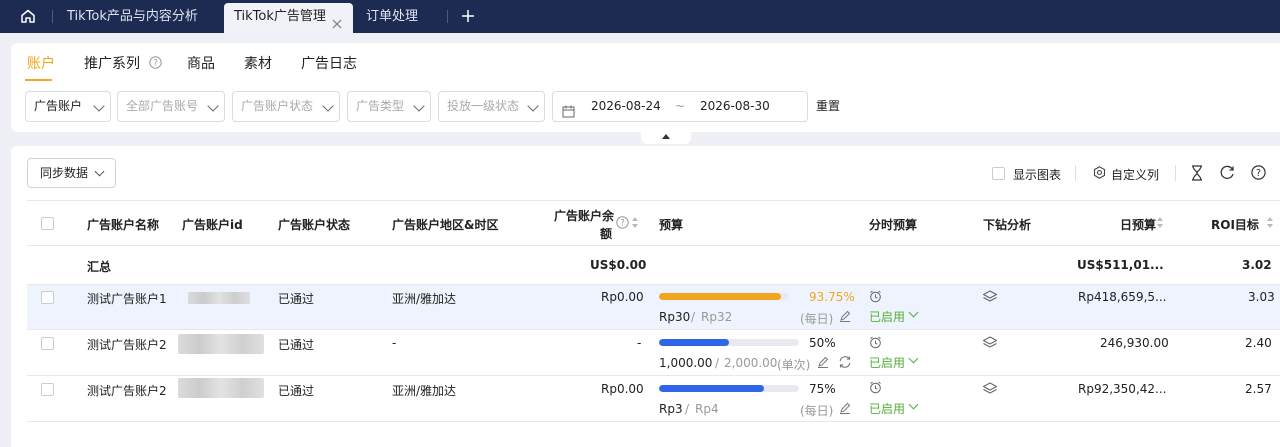 This screenshot has height=447, width=1280. I want to click on budget-spent: 1,000.00, so click(686, 363).